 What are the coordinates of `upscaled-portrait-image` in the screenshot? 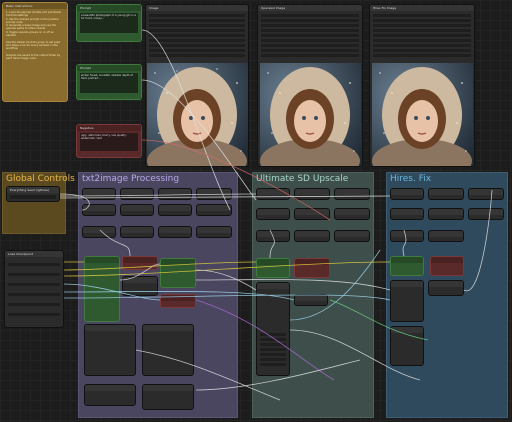 It's located at (310, 114).